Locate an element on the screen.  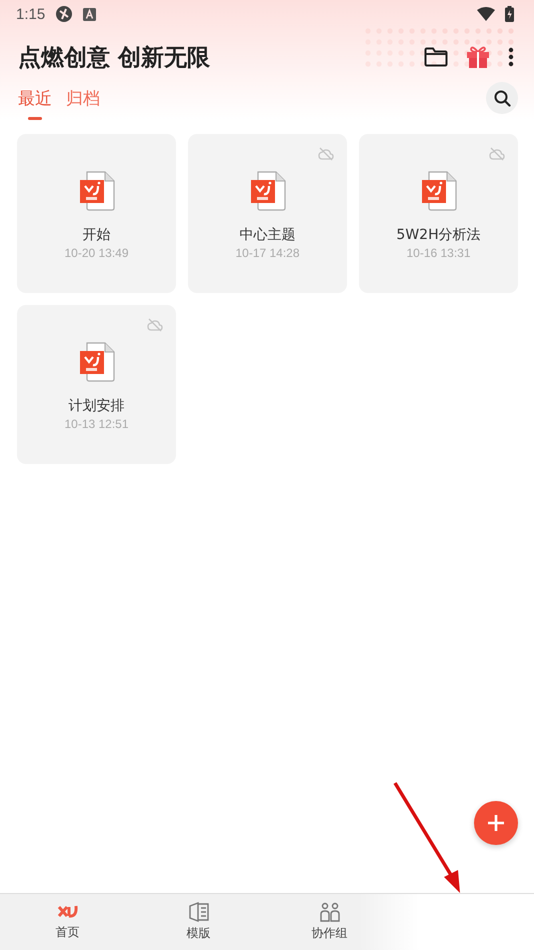
file-date: 10-17 14:28 is located at coordinates (267, 253).